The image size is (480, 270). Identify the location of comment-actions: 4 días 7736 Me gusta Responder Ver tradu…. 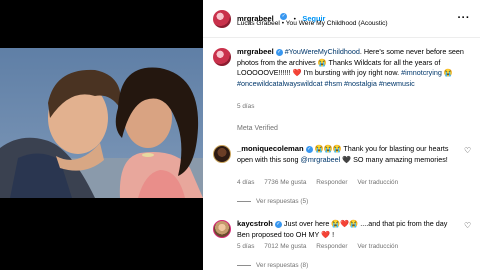
(321, 182).